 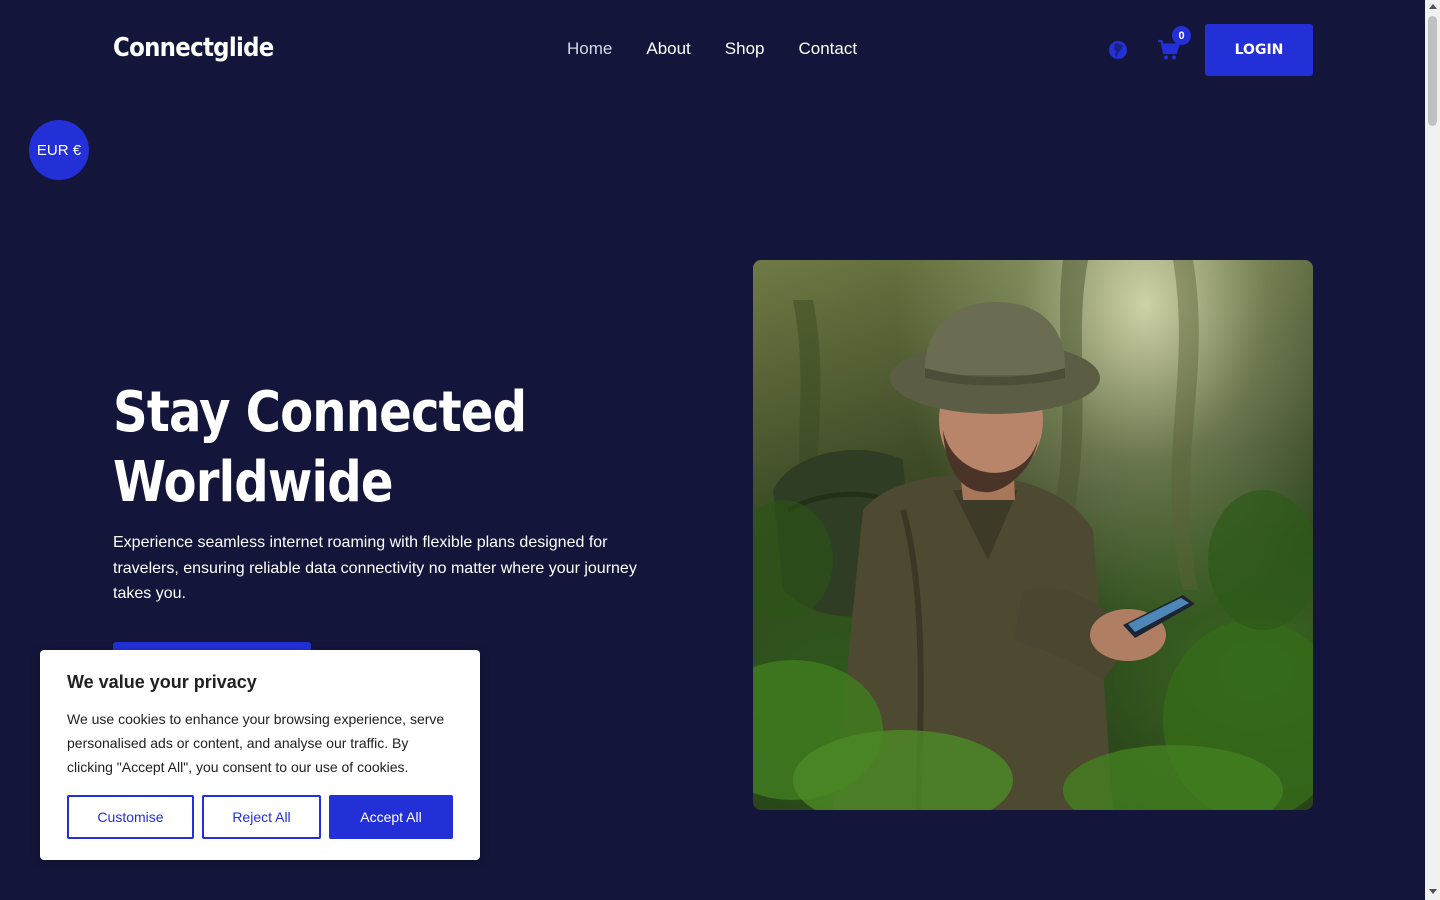 What do you see at coordinates (1433, 891) in the screenshot?
I see `scroll-down-arrow-icon` at bounding box center [1433, 891].